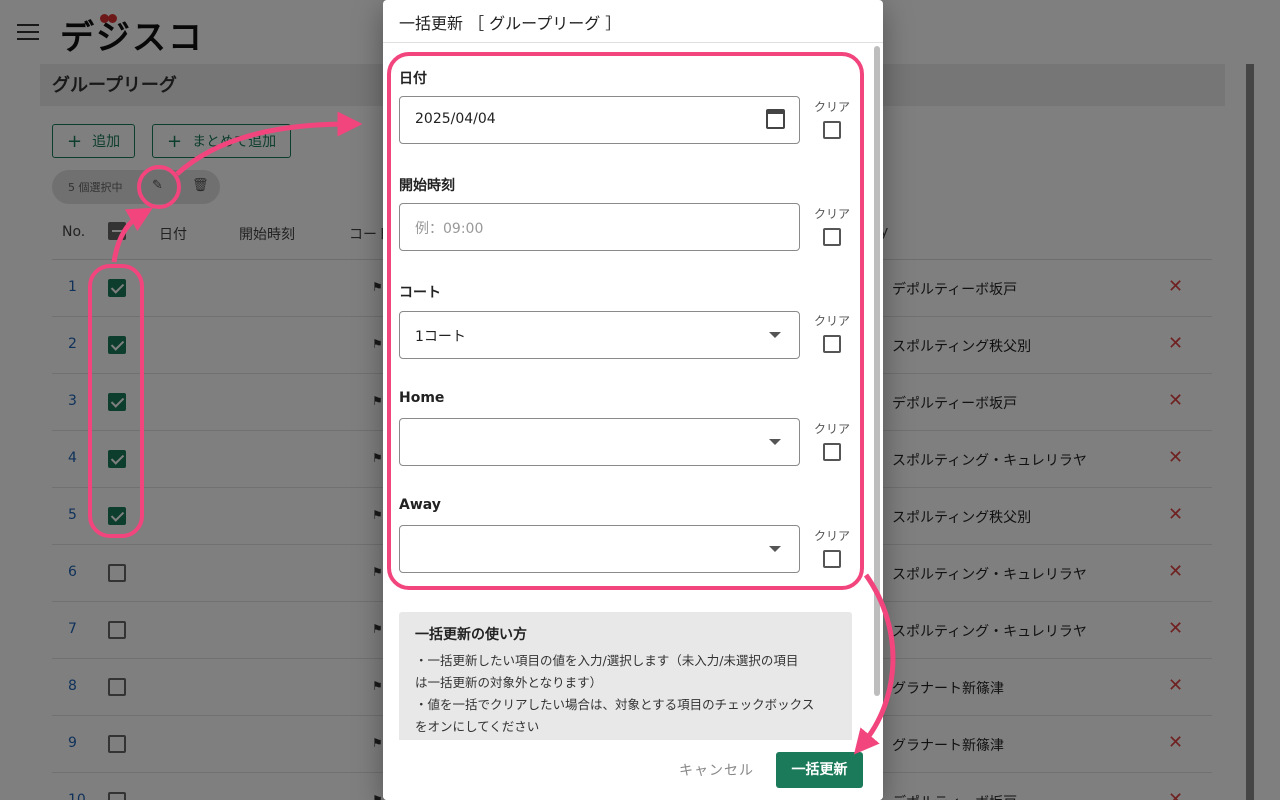 The image size is (1280, 800). Describe the element at coordinates (877, 371) in the screenshot. I see `dialog-scrollbar` at that location.